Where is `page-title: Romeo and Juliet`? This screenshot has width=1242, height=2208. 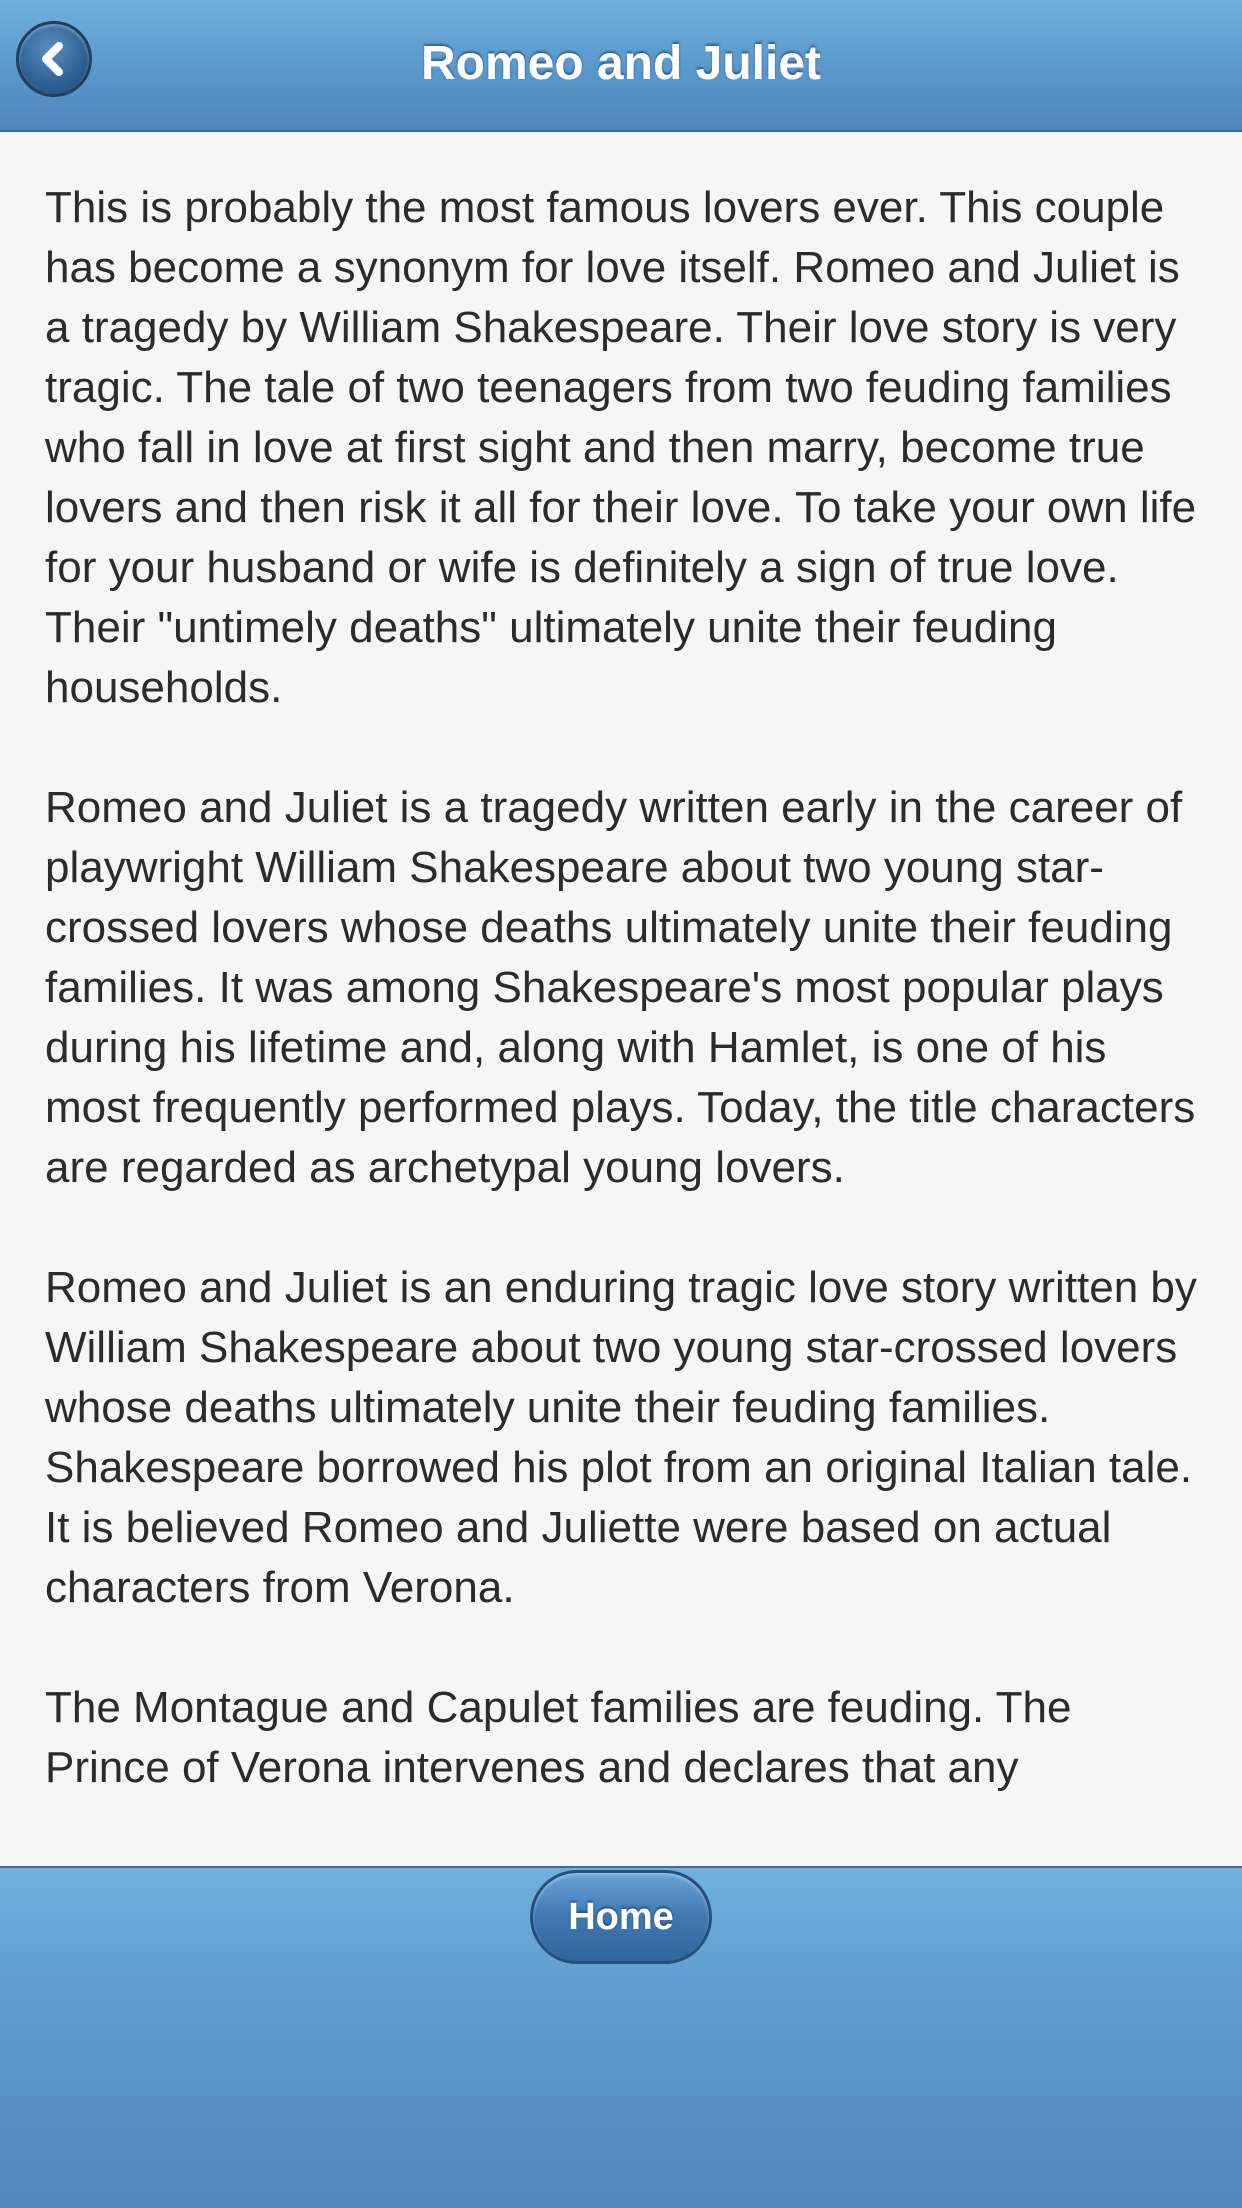
page-title: Romeo and Juliet is located at coordinates (621, 63).